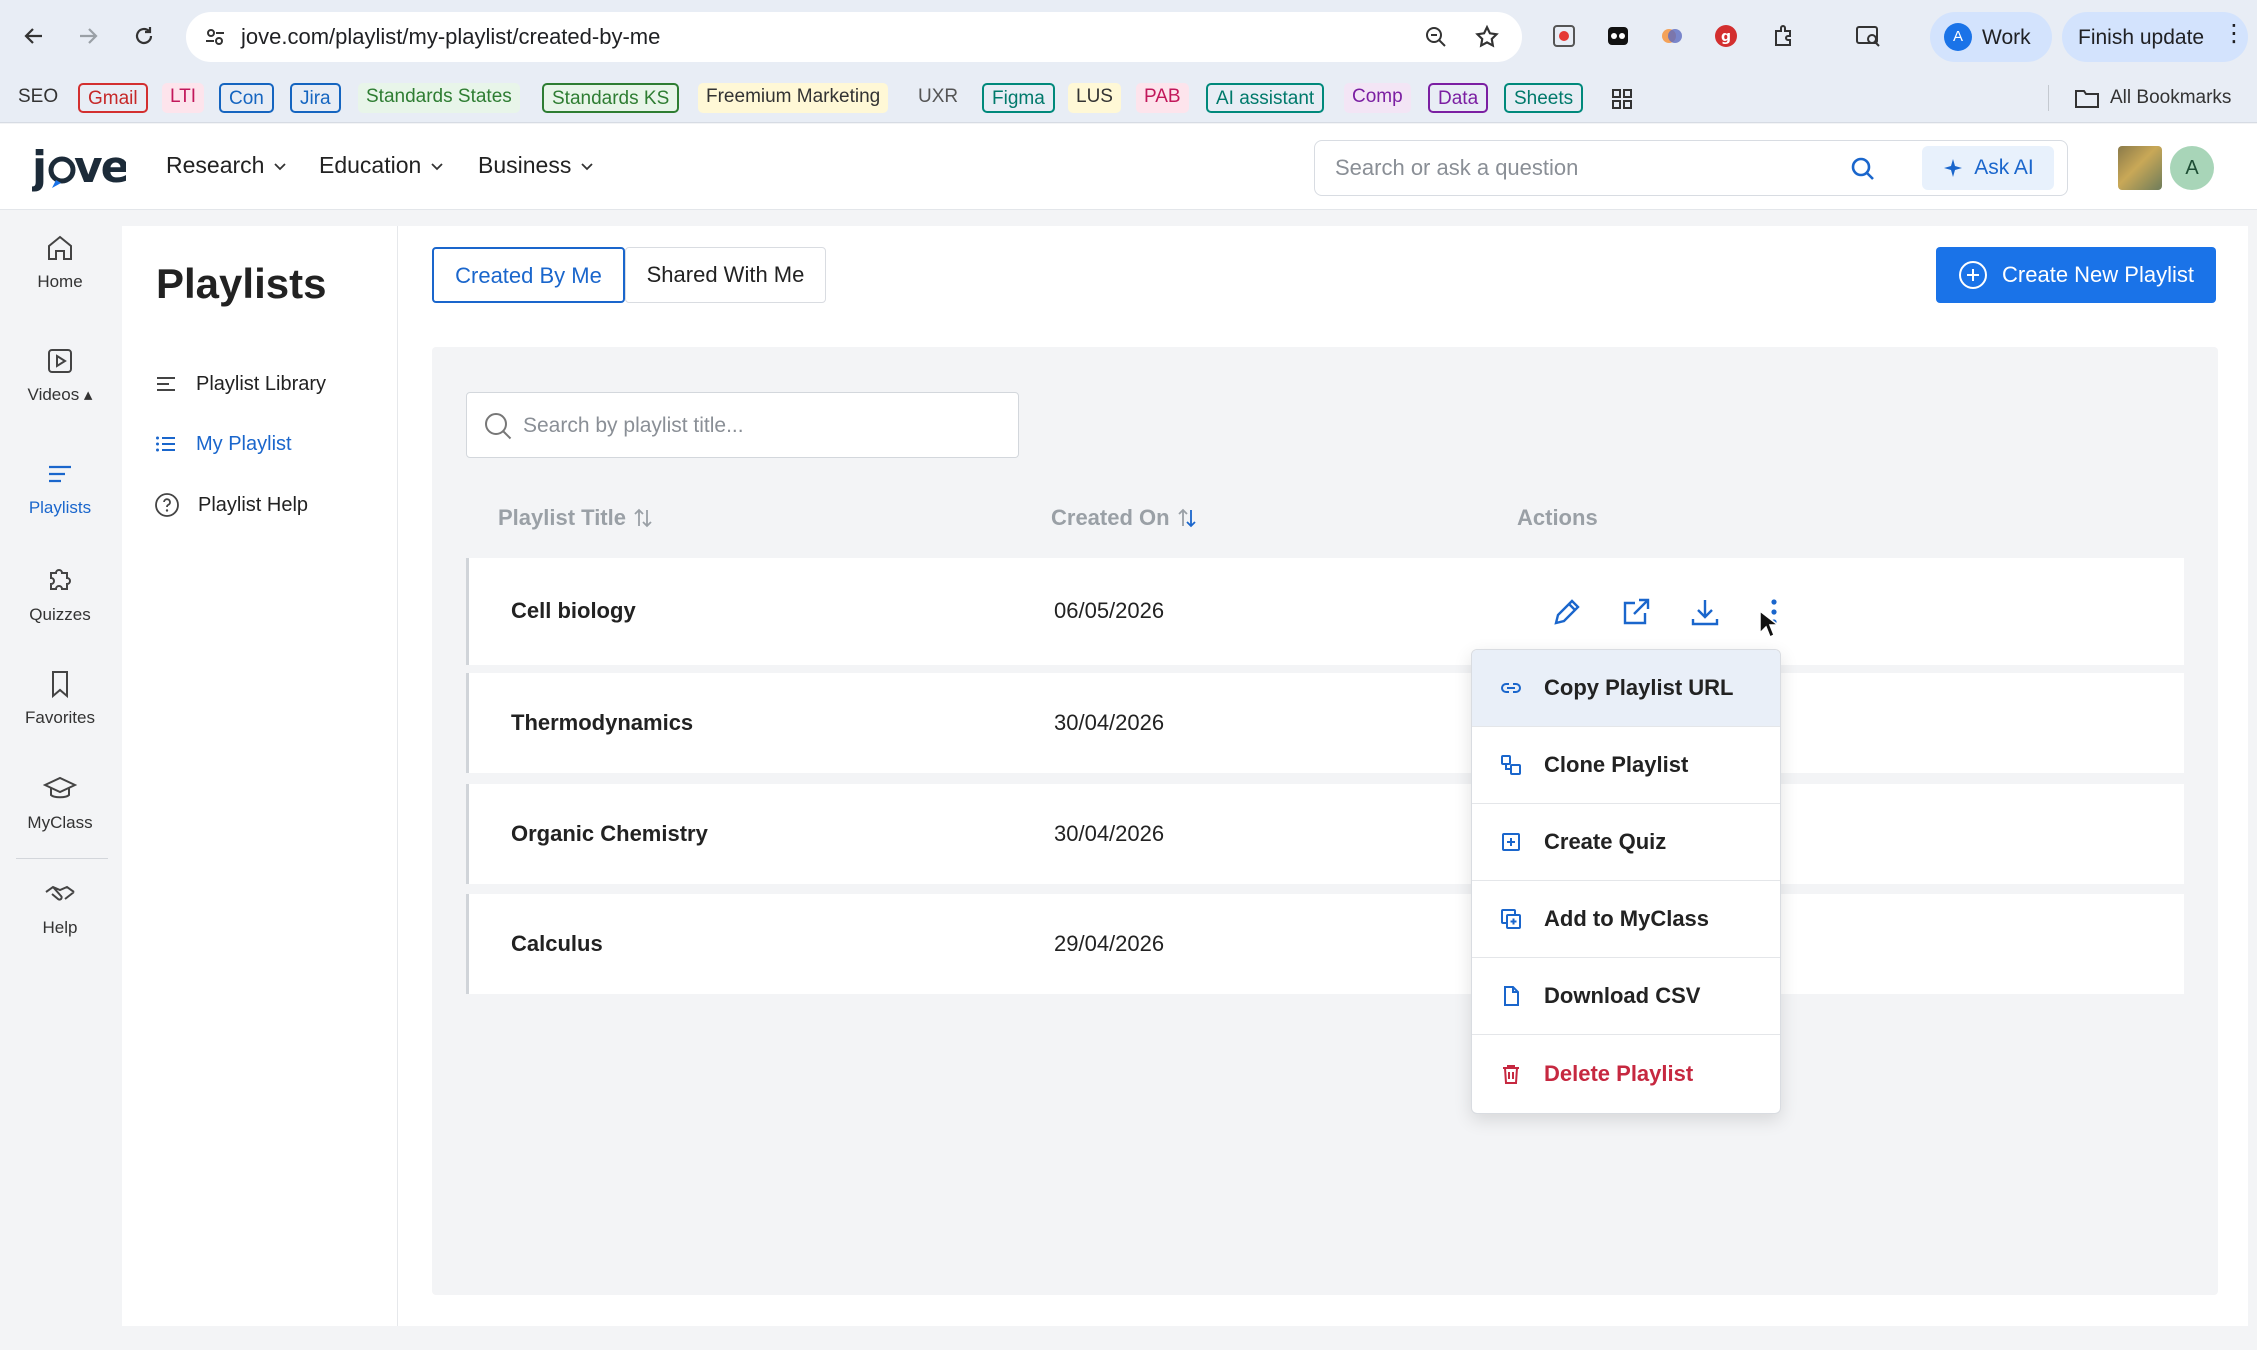 This screenshot has height=1350, width=2257. I want to click on ask-ai-button: Ask AI, so click(1988, 168).